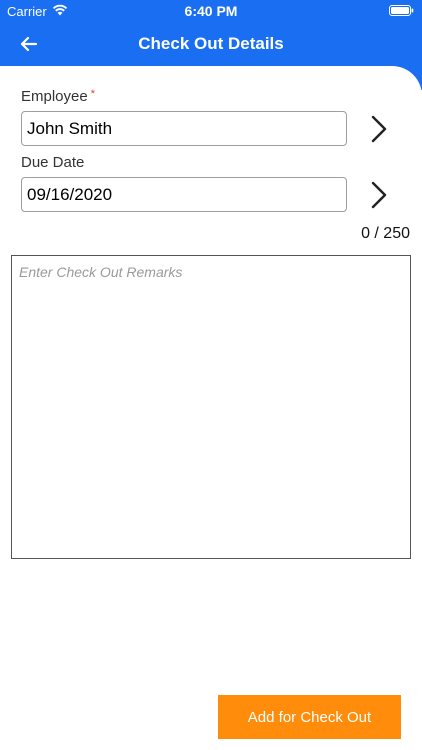 The width and height of the screenshot is (422, 750). I want to click on employee-label-text: Employee, so click(54, 96).